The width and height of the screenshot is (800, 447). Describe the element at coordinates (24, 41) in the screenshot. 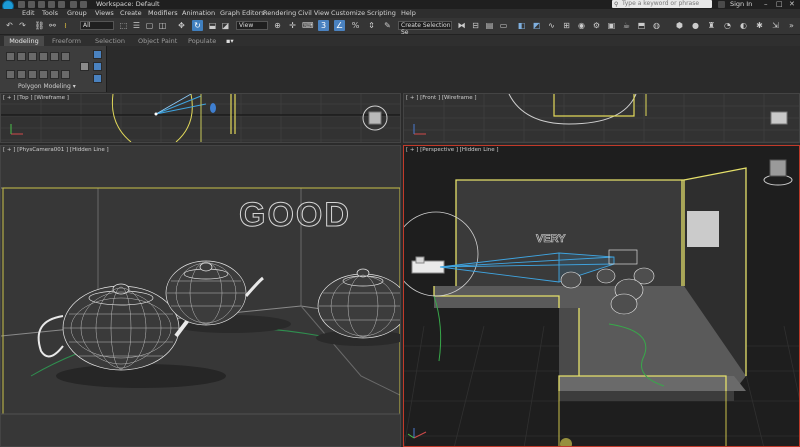

I see `tab-modeling: Modeling` at that location.